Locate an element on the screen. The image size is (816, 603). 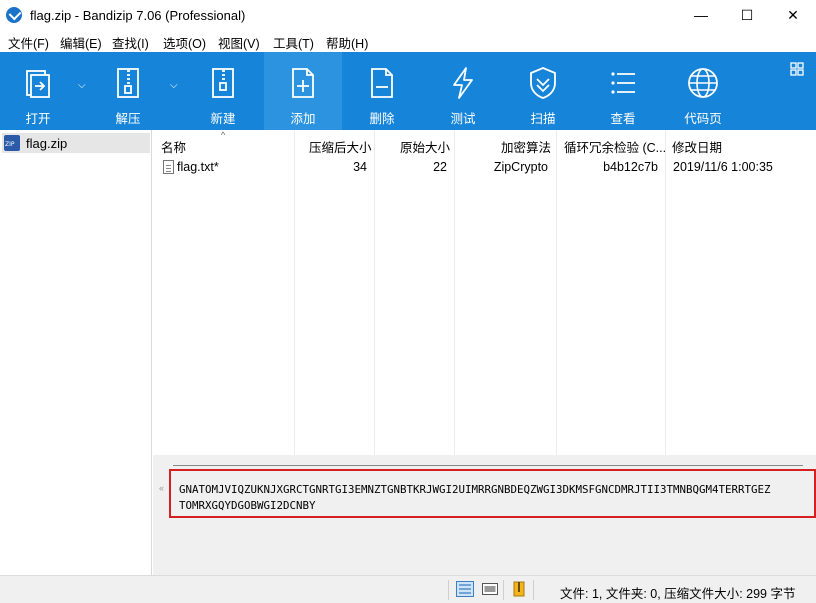
menu-find: 查找(I) is located at coordinates (130, 42).